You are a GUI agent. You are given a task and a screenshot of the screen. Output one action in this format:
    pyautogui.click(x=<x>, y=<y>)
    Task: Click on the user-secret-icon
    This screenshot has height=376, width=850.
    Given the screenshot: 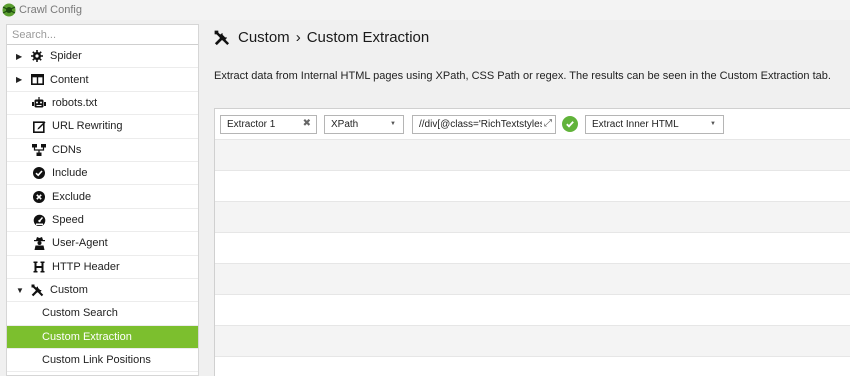 What is the action you would take?
    pyautogui.click(x=39, y=243)
    